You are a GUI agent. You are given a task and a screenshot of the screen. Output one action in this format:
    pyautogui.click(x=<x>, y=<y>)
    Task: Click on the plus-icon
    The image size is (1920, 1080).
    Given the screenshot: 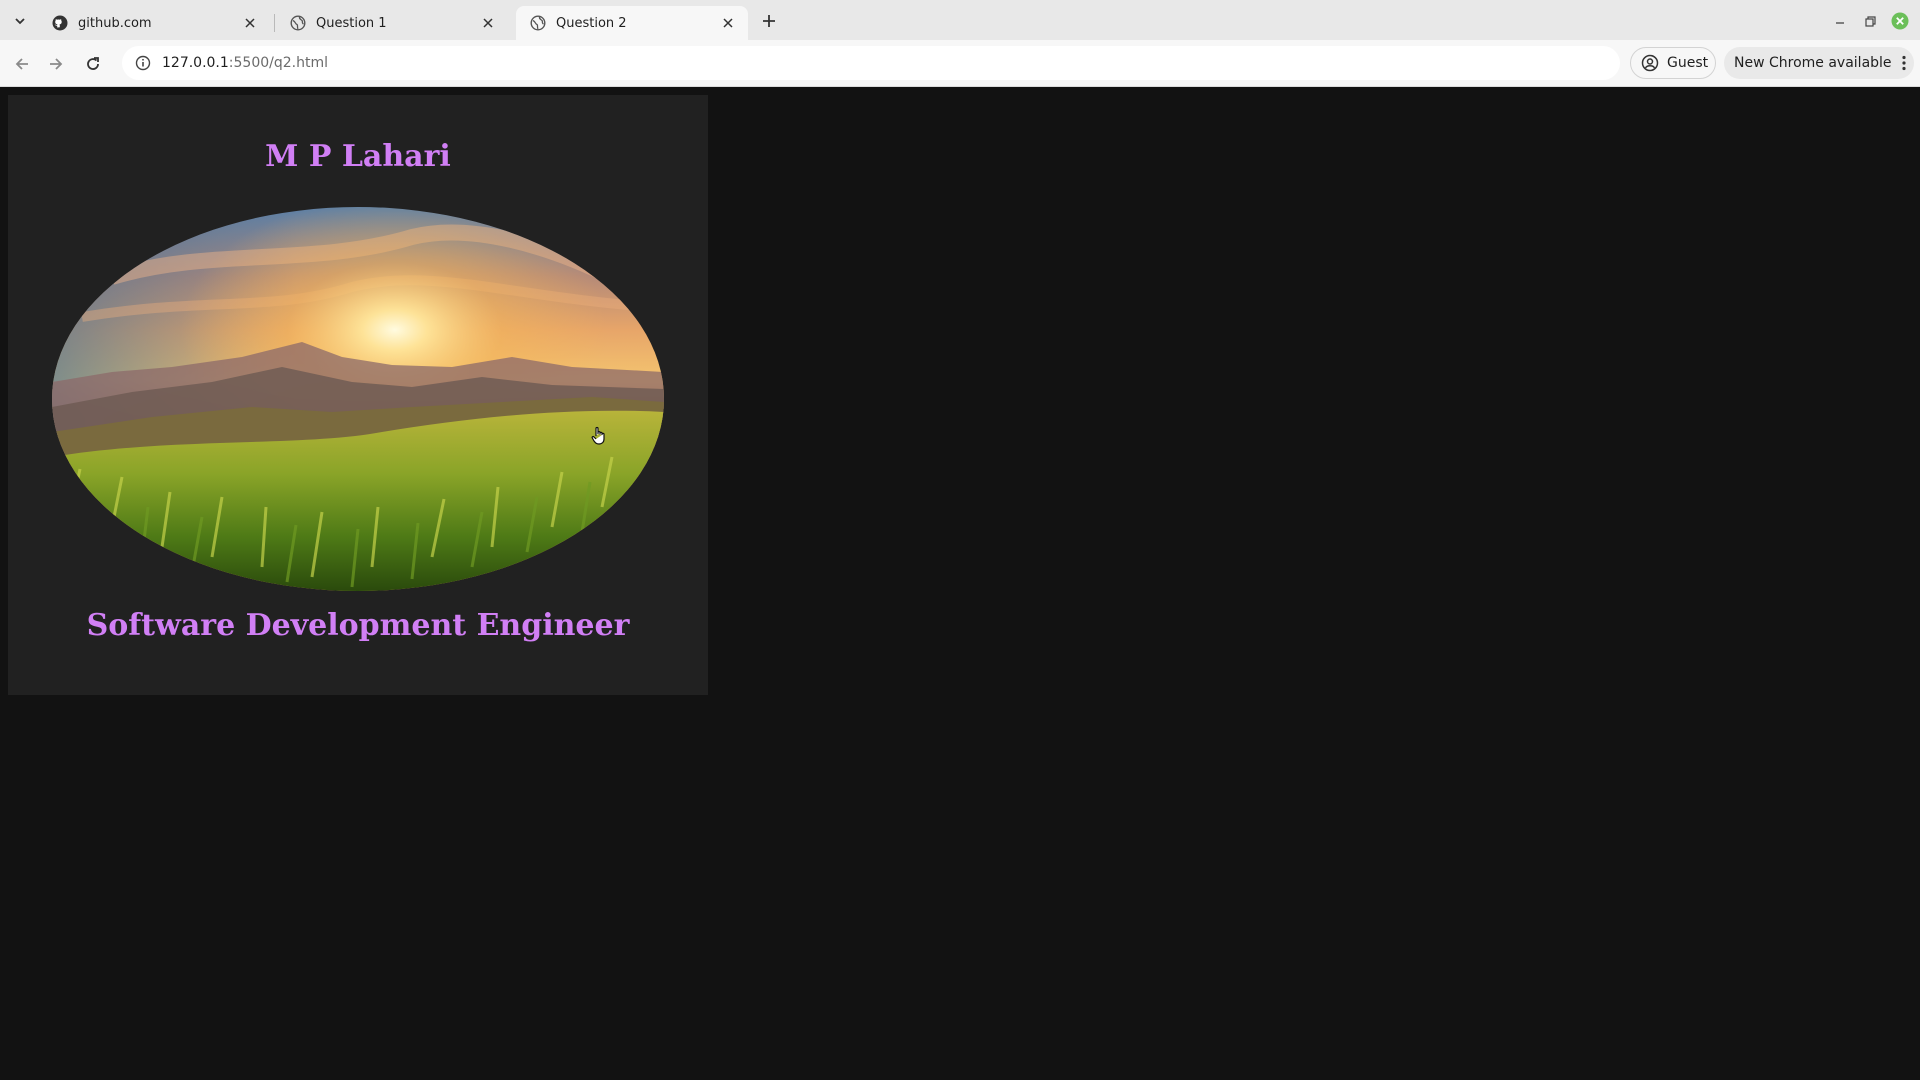 What is the action you would take?
    pyautogui.click(x=769, y=21)
    